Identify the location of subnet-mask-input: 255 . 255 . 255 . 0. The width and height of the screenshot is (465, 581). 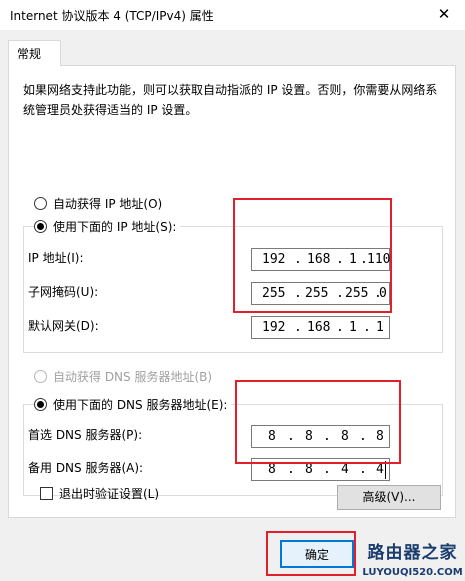
(320, 293).